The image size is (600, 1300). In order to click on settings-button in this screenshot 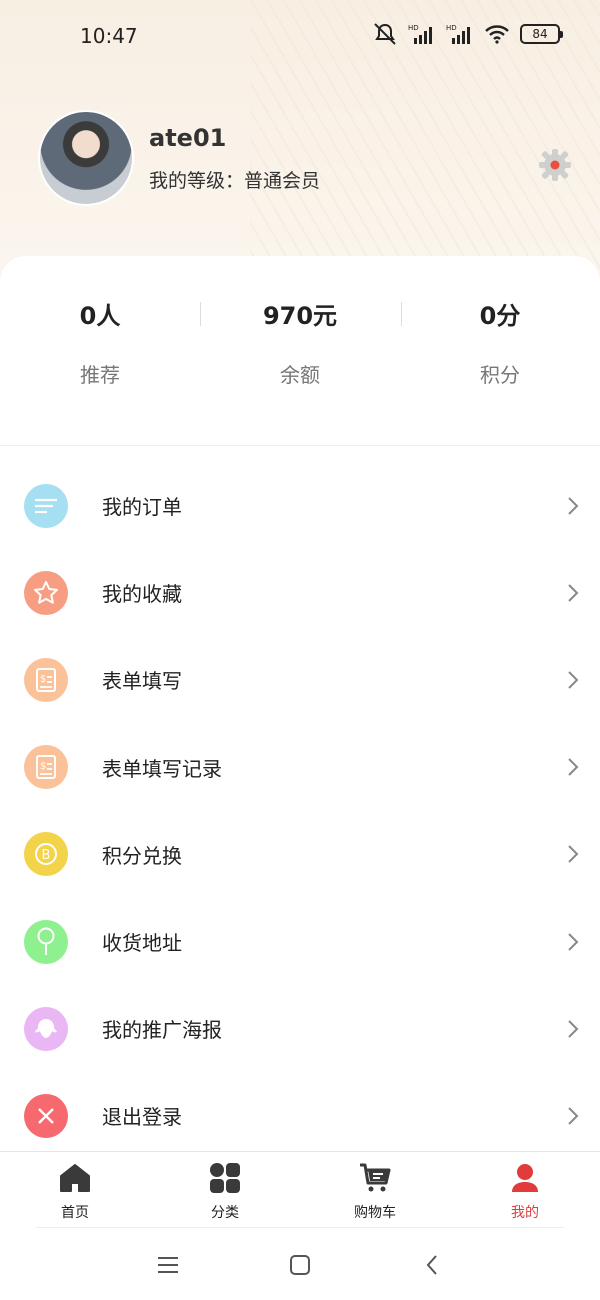, I will do `click(555, 165)`.